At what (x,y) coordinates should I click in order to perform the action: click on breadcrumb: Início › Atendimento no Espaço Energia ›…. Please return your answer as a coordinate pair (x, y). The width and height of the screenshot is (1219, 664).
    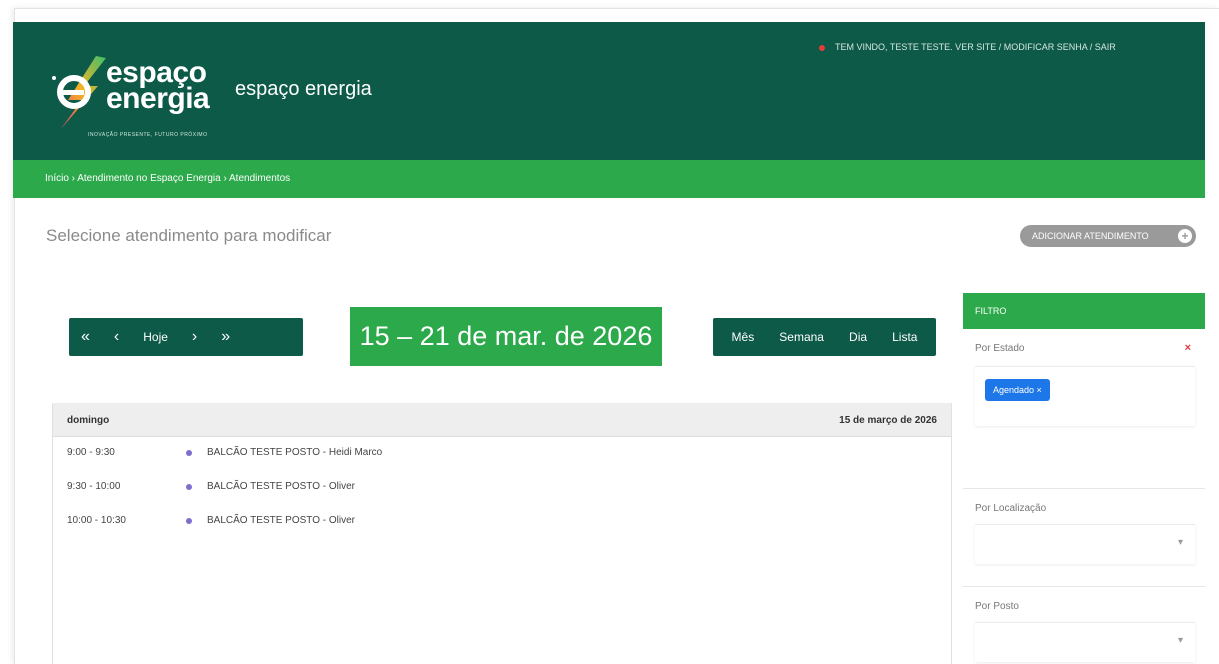
    Looking at the image, I should click on (167, 178).